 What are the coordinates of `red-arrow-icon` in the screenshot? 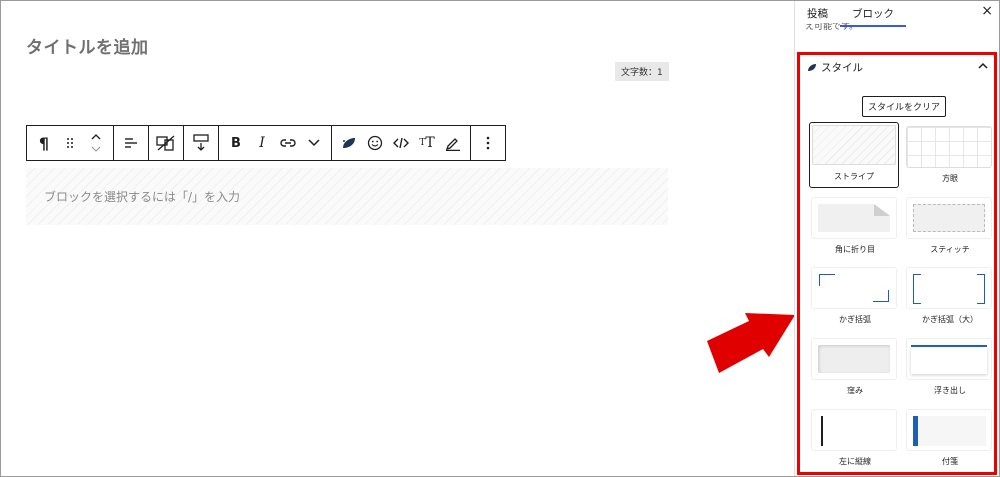 It's located at (751, 343).